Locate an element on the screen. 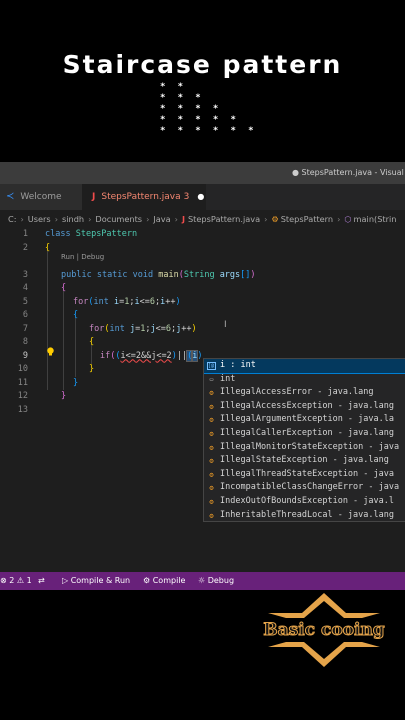 This screenshot has height=720, width=405. play-icon: ▷ is located at coordinates (65, 580).